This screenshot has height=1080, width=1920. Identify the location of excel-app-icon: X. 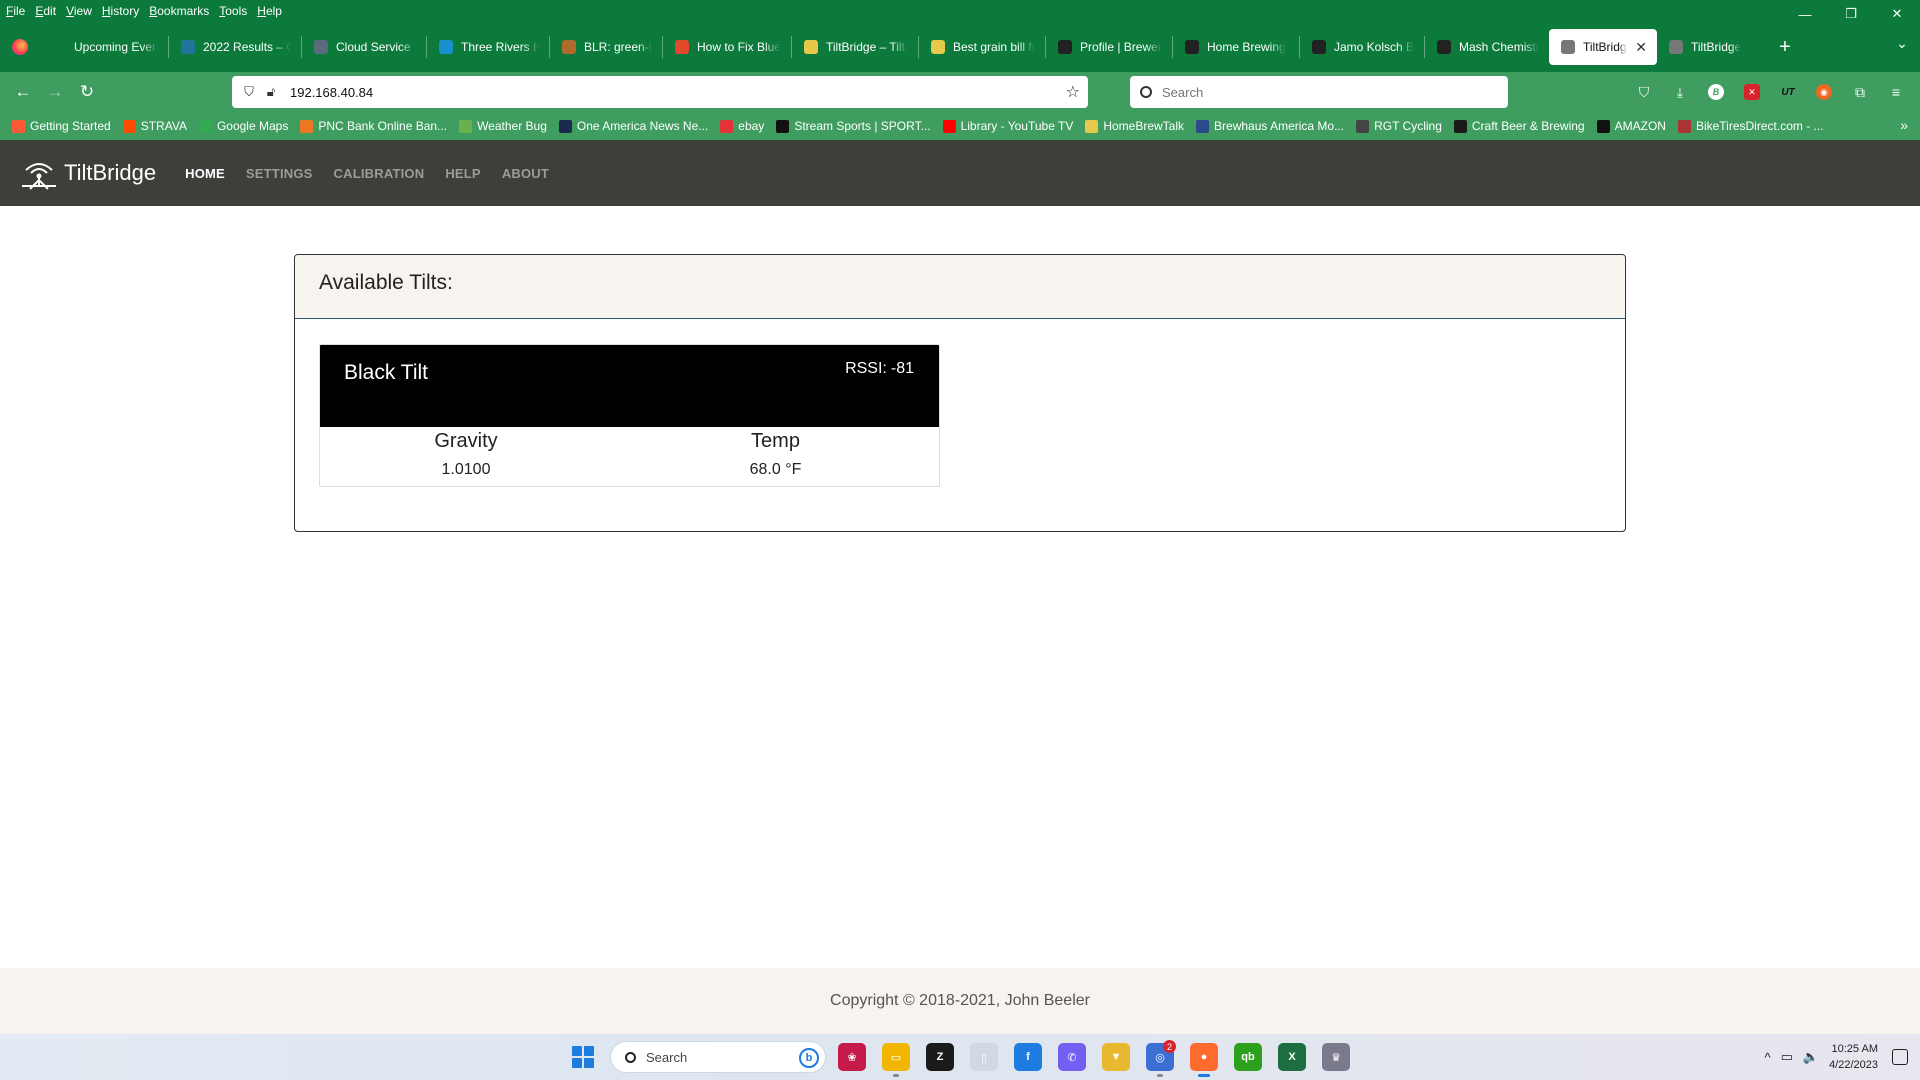
(1292, 1057).